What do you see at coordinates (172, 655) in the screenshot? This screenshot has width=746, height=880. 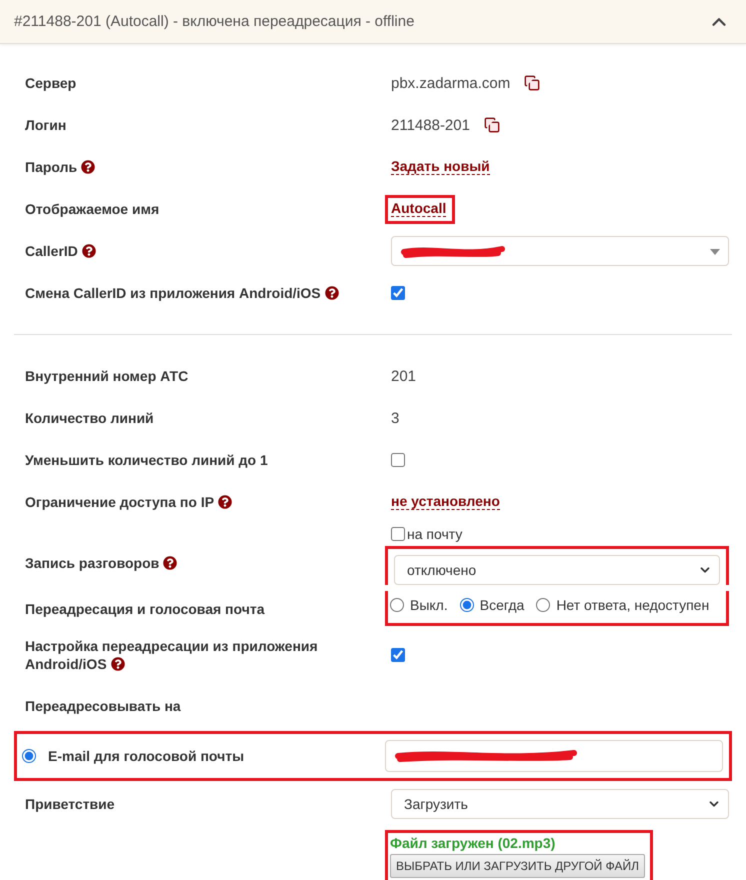 I see `field-label: Настройка переадресации из приложения Android/iOS` at bounding box center [172, 655].